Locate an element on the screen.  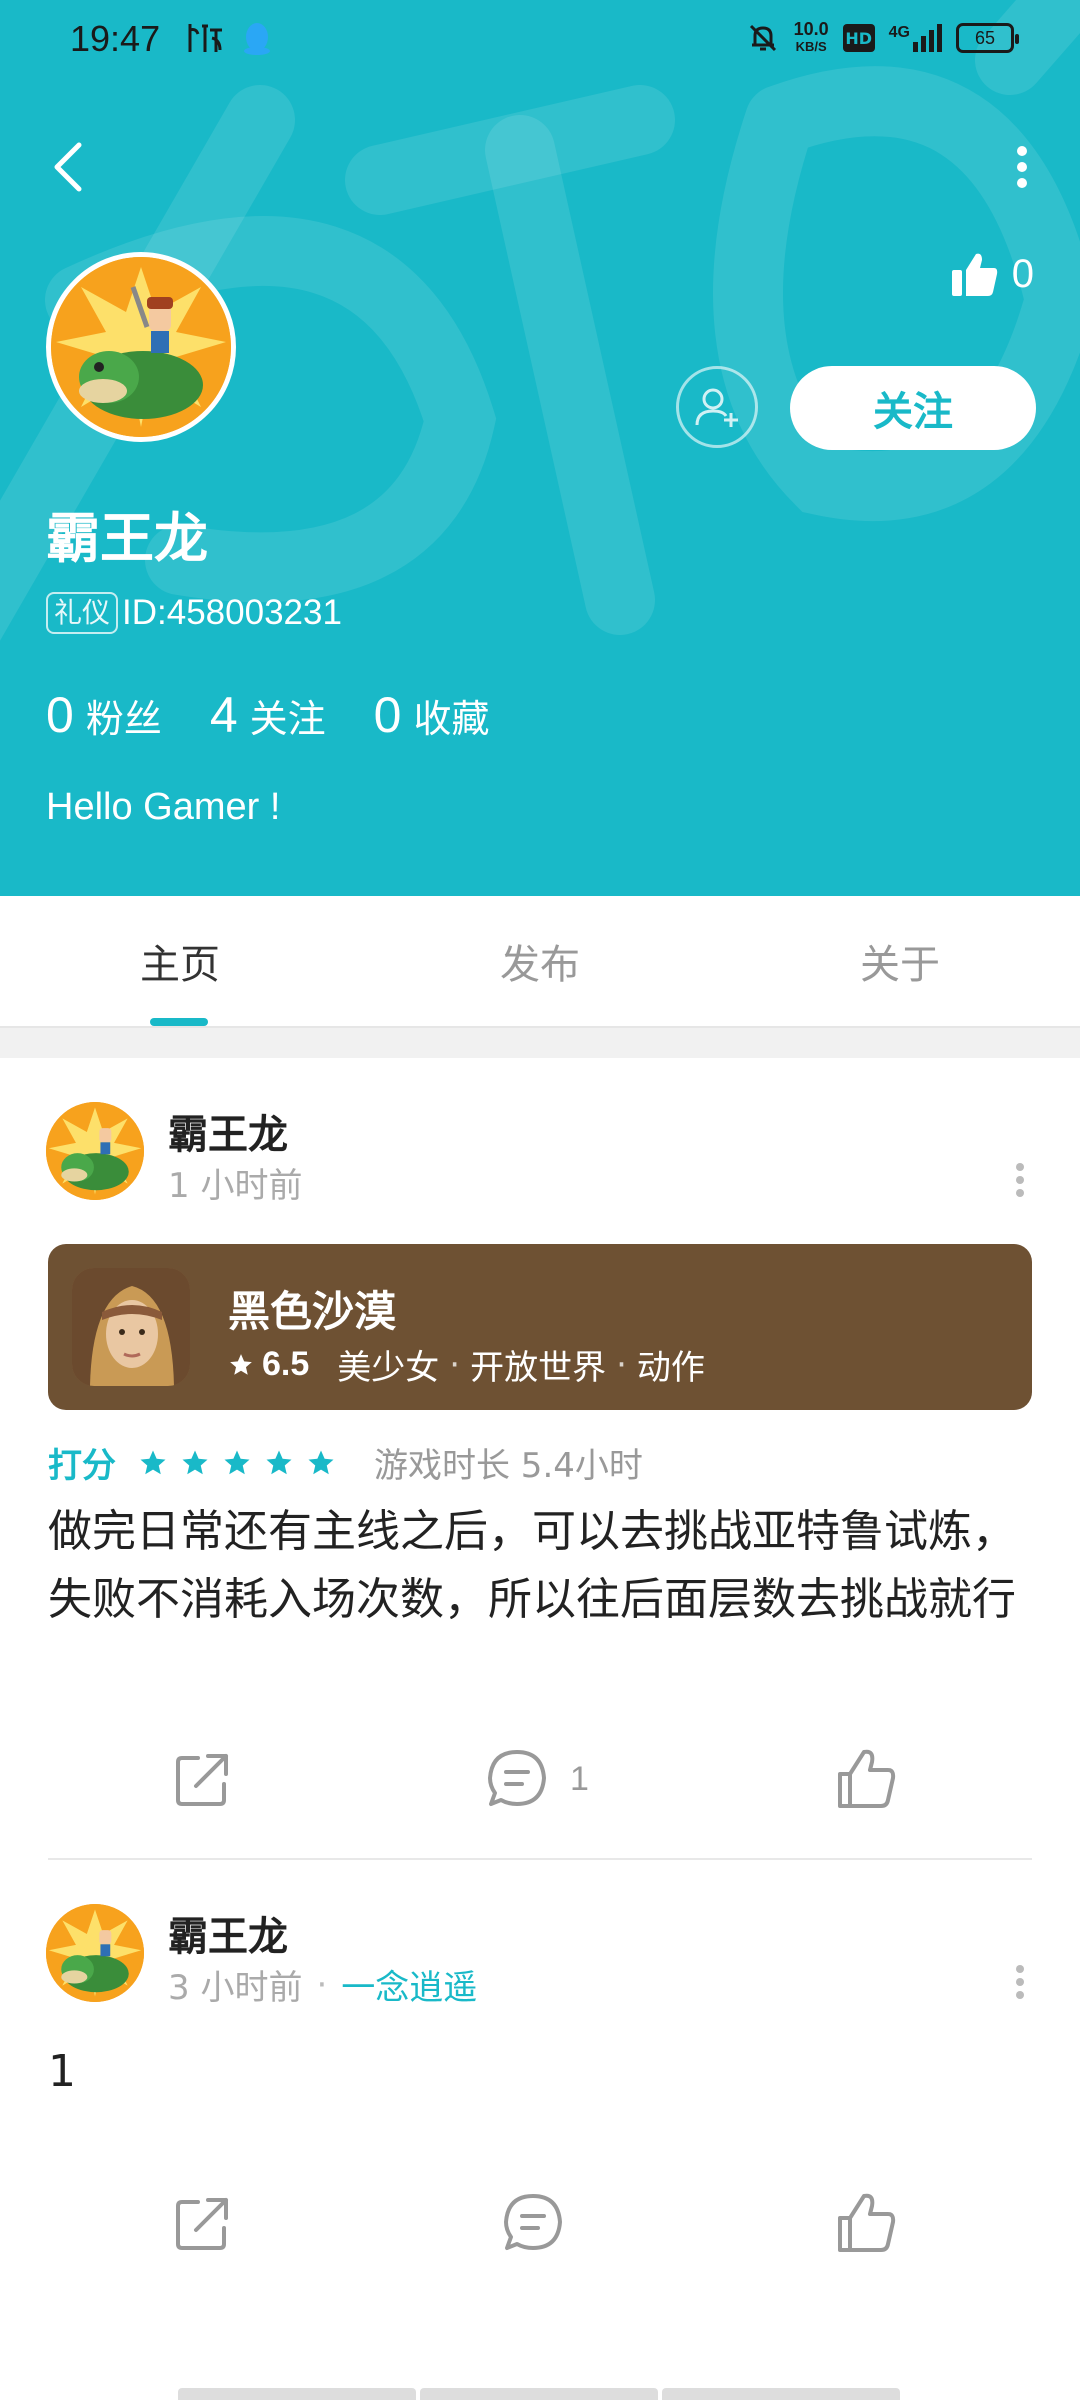
back-button is located at coordinates (68, 167).